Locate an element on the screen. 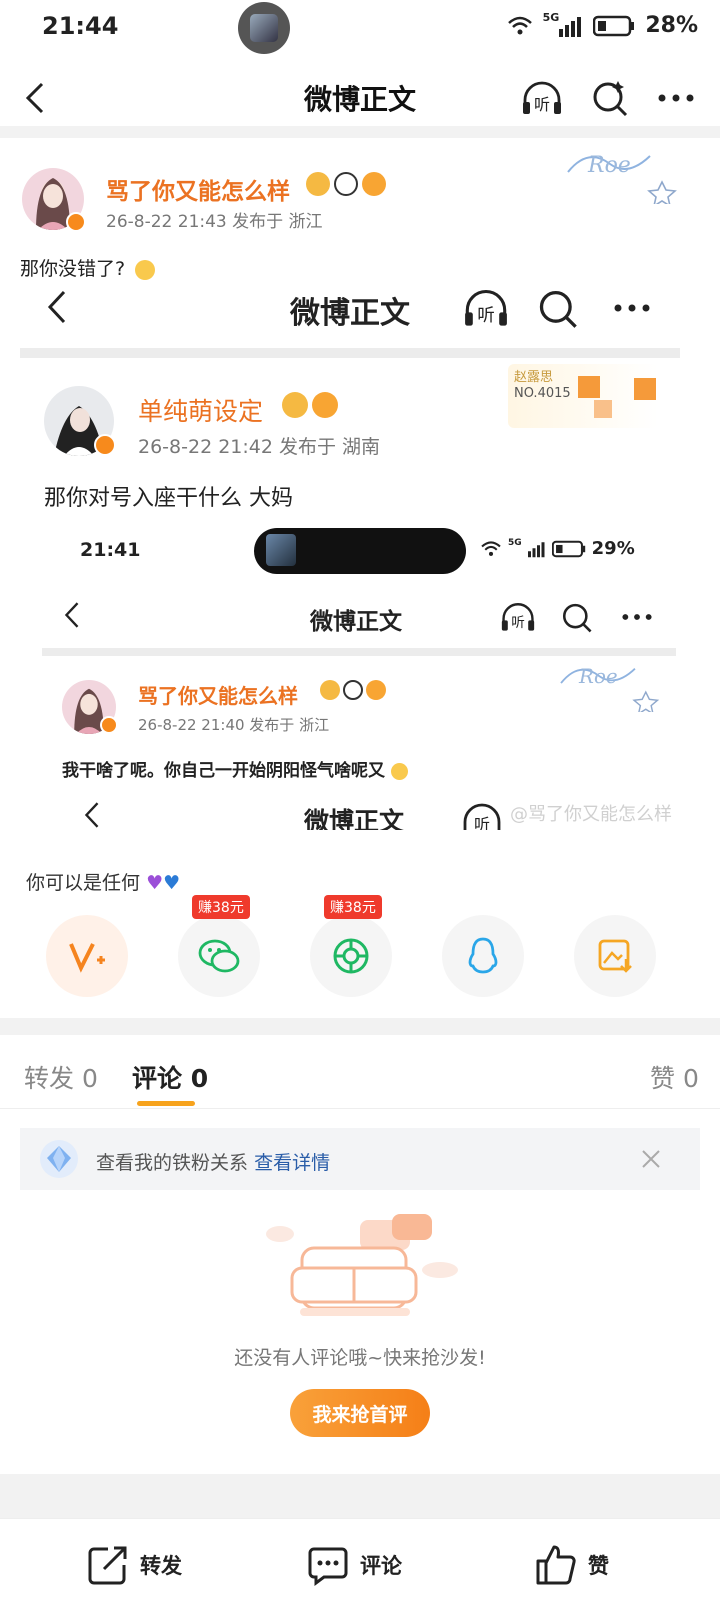  comment-tabs: 转发 0 评论 0 赞 0 is located at coordinates (360, 1072).